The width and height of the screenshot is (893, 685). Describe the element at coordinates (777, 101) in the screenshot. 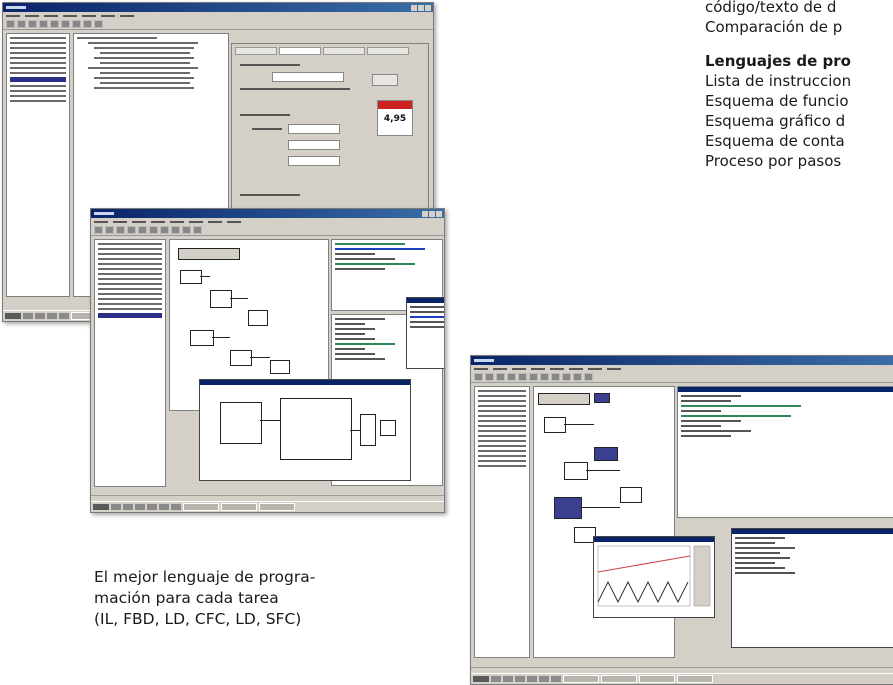

I see `language-list-item: Esquema de funcio` at that location.